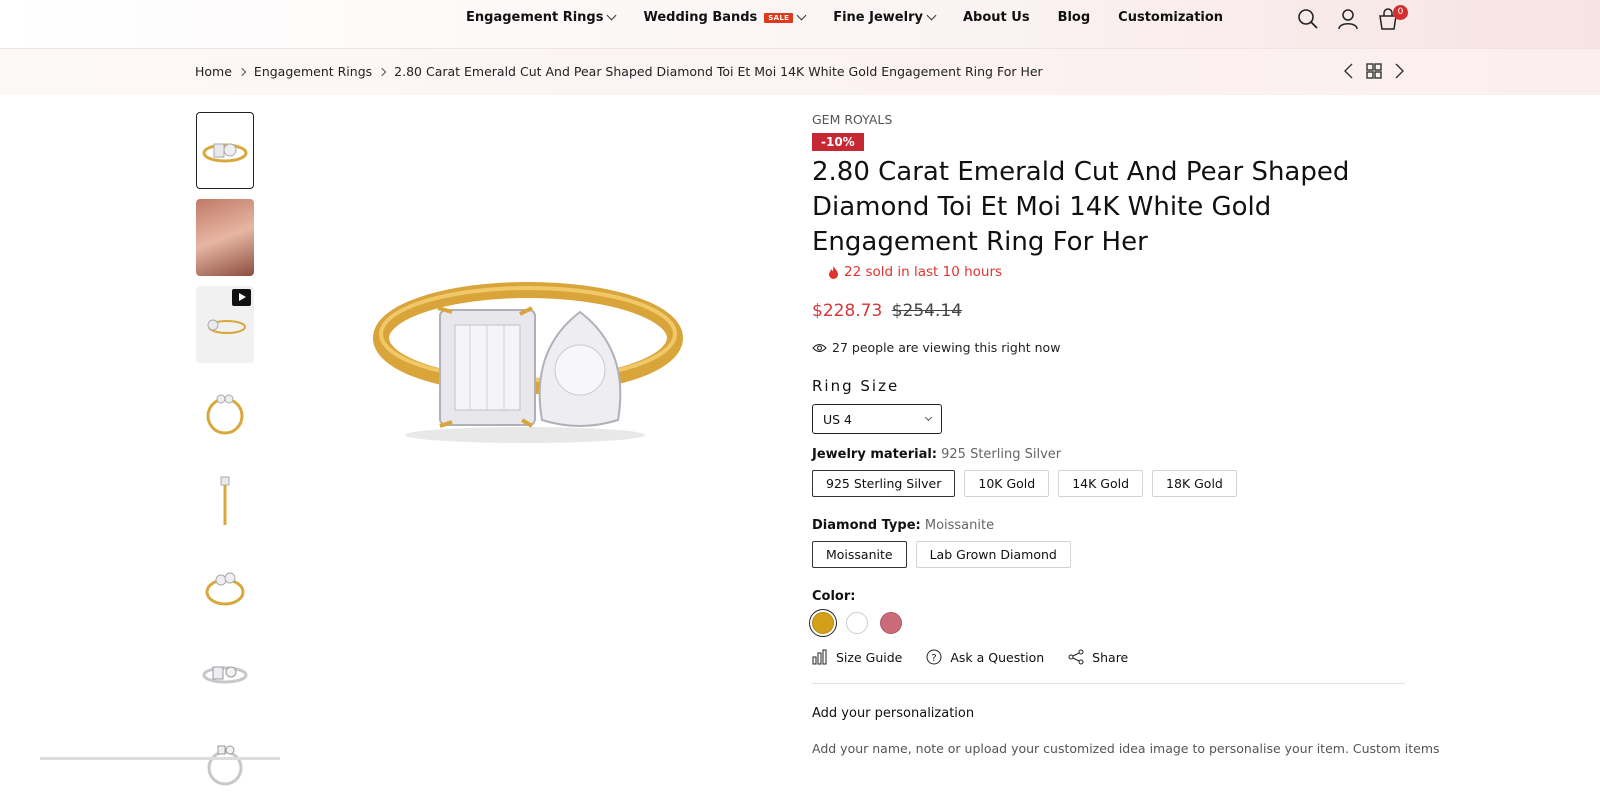  Describe the element at coordinates (877, 419) in the screenshot. I see `ring-size-select: US 4` at that location.